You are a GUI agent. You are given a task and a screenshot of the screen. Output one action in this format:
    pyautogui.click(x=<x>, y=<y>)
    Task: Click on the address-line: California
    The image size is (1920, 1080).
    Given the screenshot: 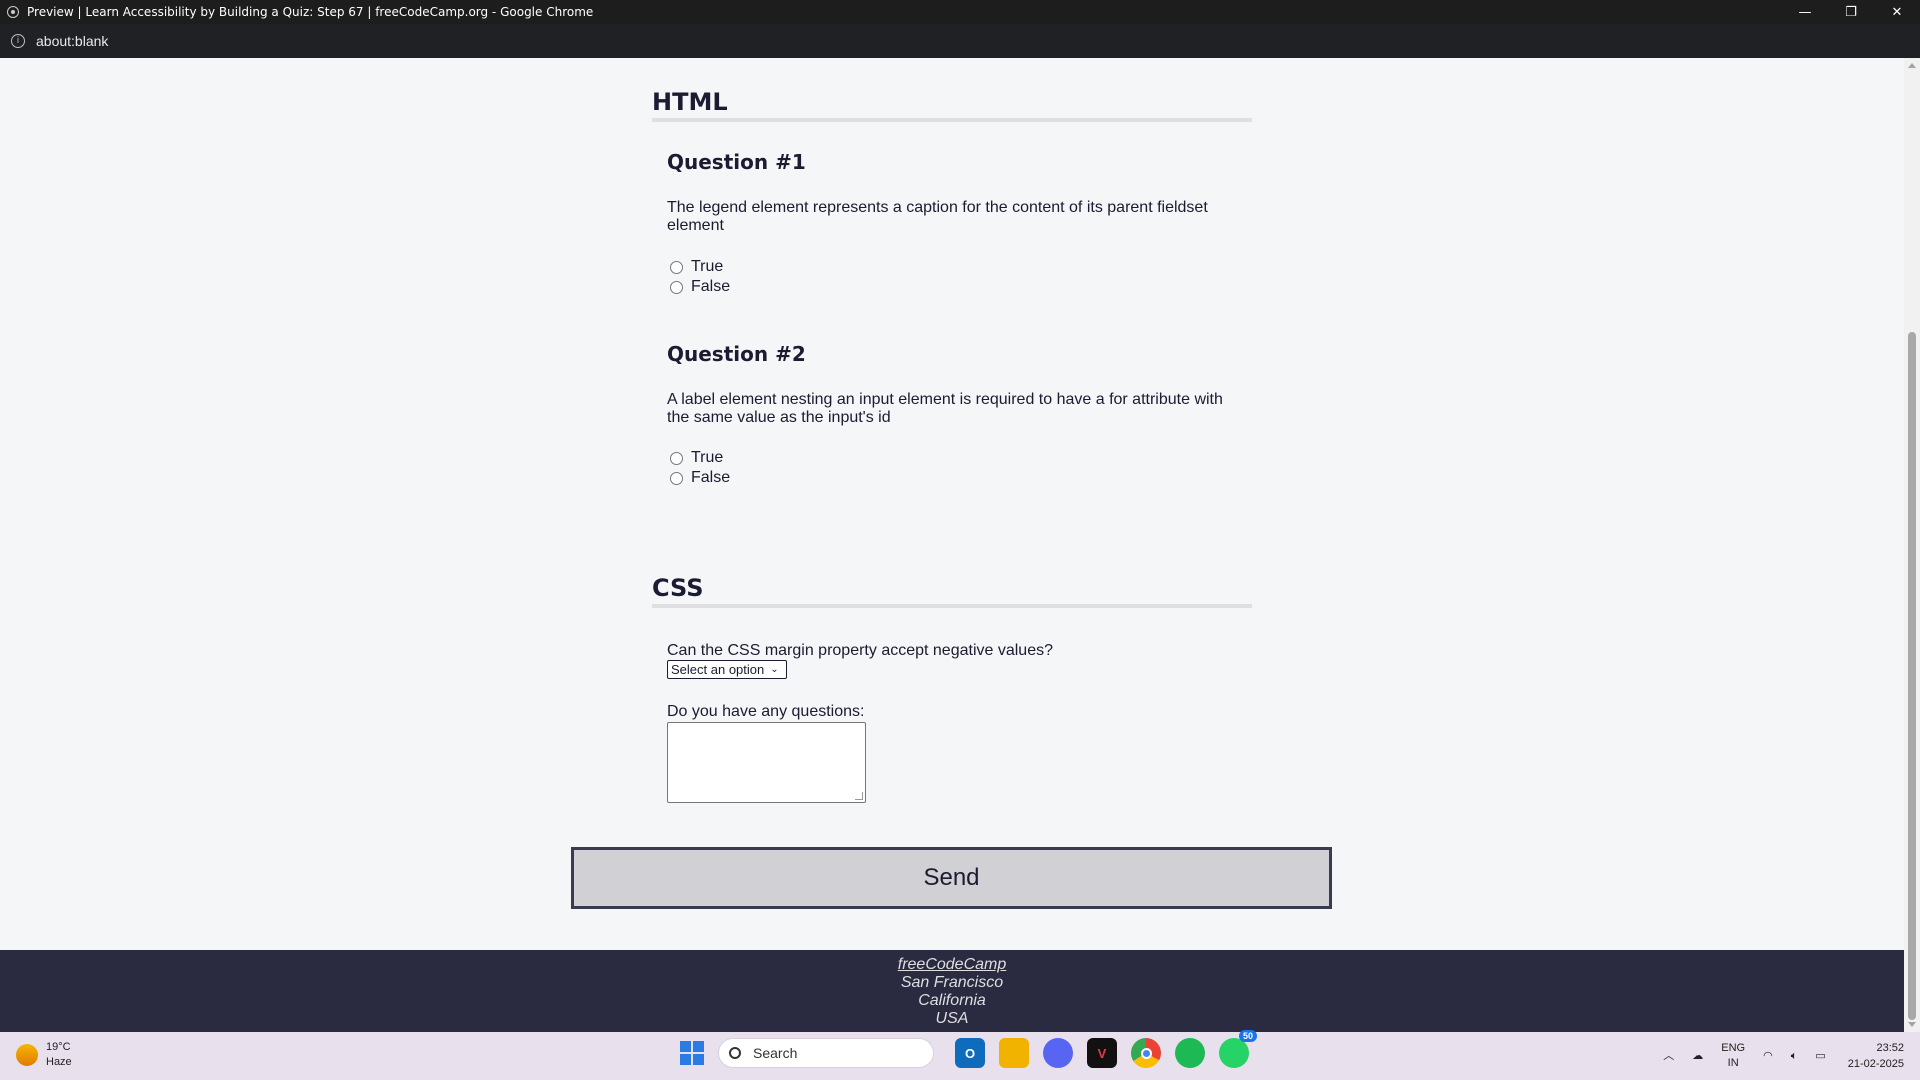 What is the action you would take?
    pyautogui.click(x=952, y=1000)
    